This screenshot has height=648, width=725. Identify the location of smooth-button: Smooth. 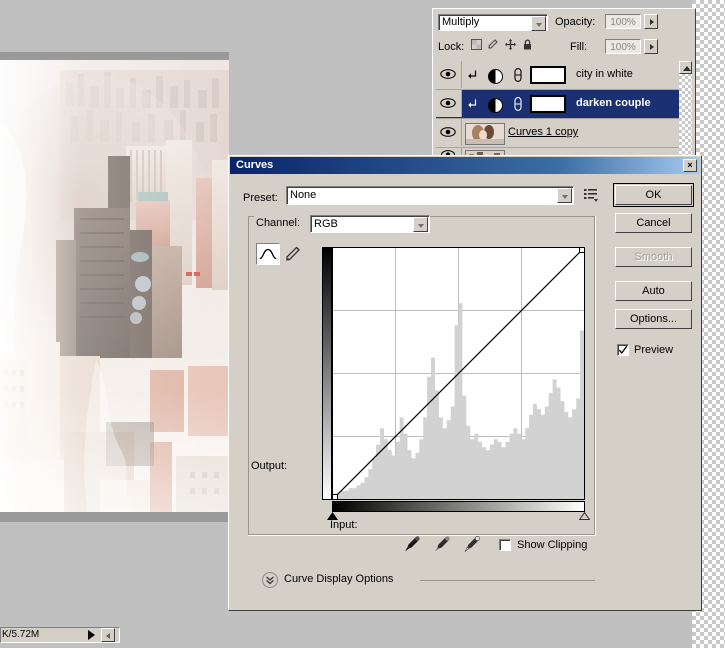
(653, 257).